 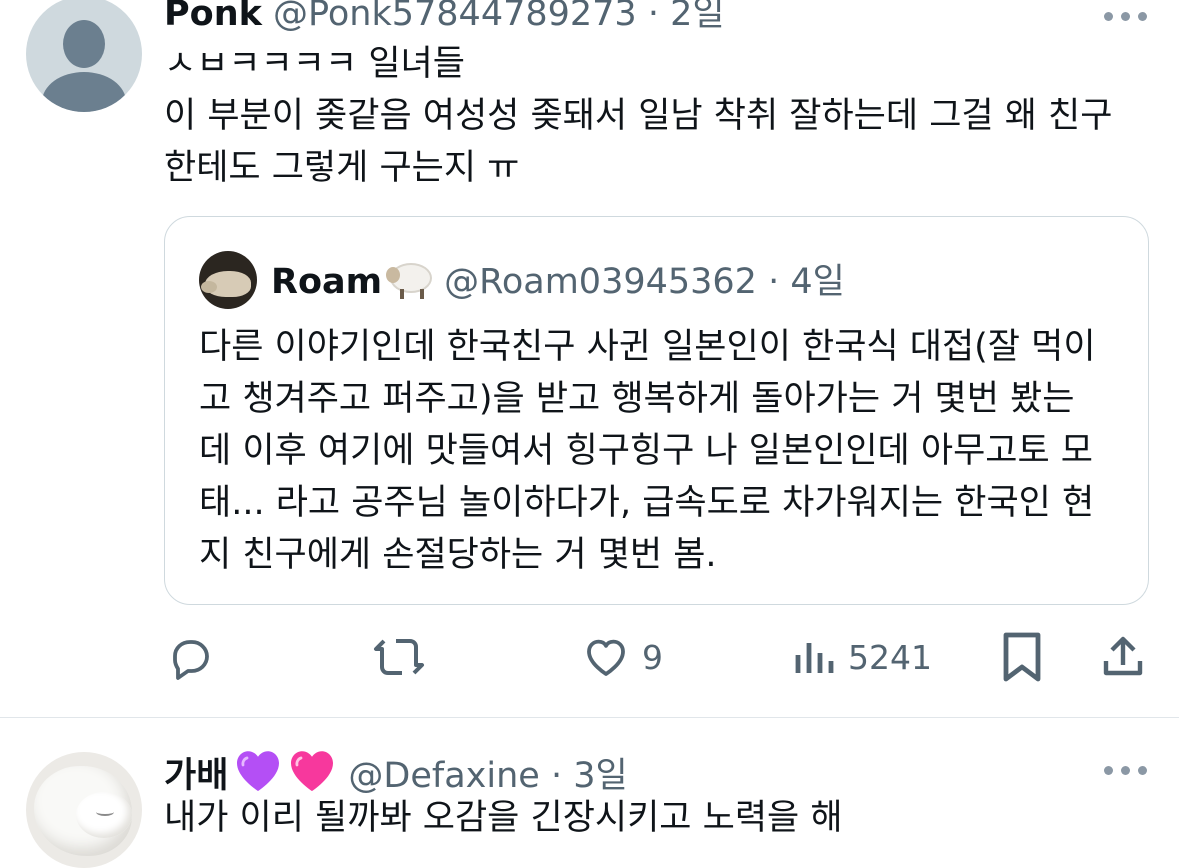 What do you see at coordinates (890, 657) in the screenshot?
I see `view-count: 5241` at bounding box center [890, 657].